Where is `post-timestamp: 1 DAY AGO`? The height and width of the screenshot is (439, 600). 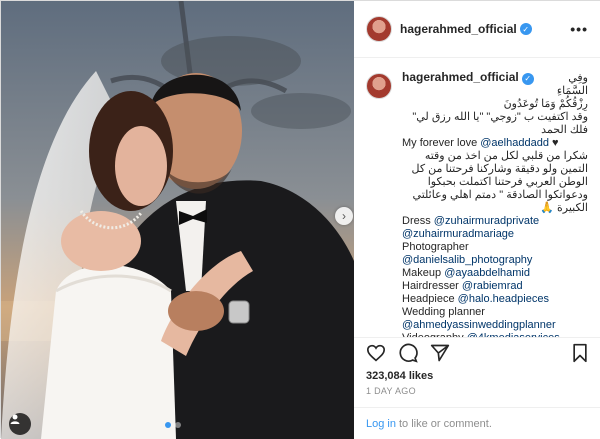
post-timestamp: 1 DAY AGO is located at coordinates (391, 391).